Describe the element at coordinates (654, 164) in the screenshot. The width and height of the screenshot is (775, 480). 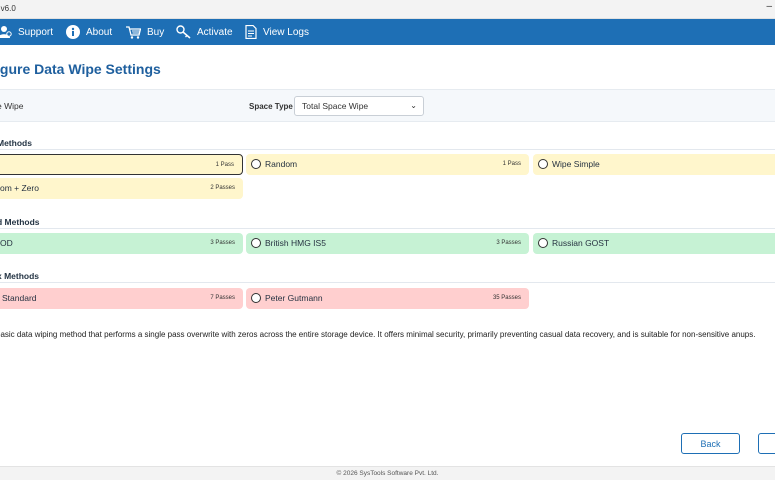
I see `wipe-method-option: Wipe Simple` at that location.